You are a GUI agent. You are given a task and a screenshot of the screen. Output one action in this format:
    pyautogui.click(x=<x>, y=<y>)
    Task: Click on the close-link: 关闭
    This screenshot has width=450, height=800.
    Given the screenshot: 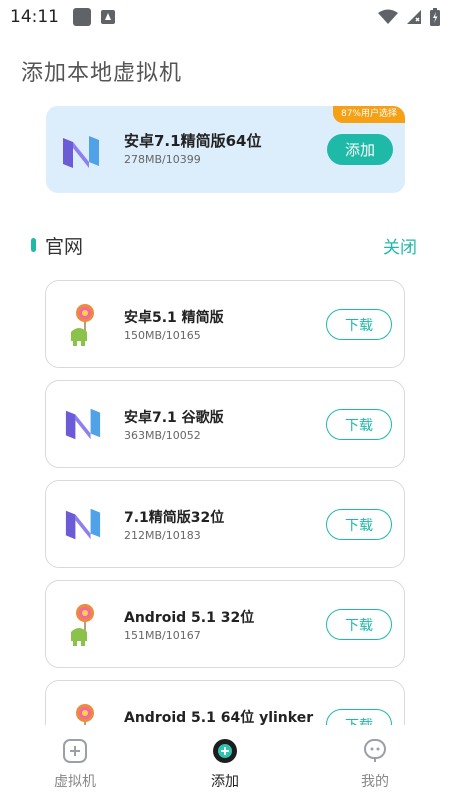 What is the action you would take?
    pyautogui.click(x=400, y=245)
    